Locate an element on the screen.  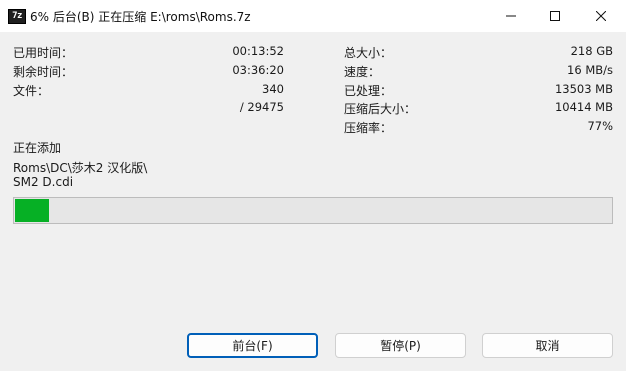
close-icon is located at coordinates (601, 16).